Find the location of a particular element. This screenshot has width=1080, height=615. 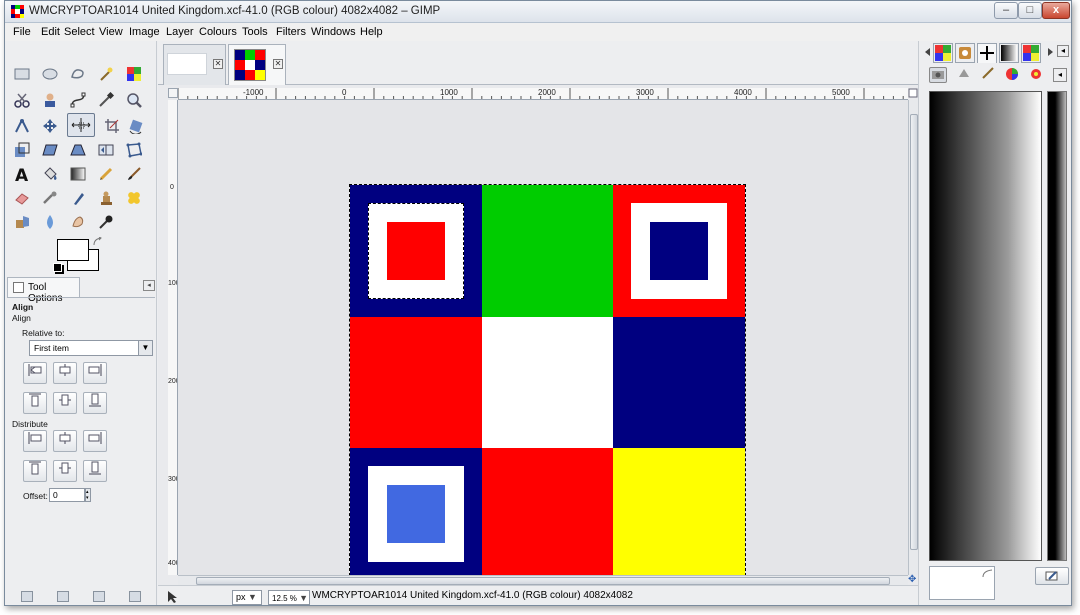

image-tab-2: ✕ is located at coordinates (257, 64).